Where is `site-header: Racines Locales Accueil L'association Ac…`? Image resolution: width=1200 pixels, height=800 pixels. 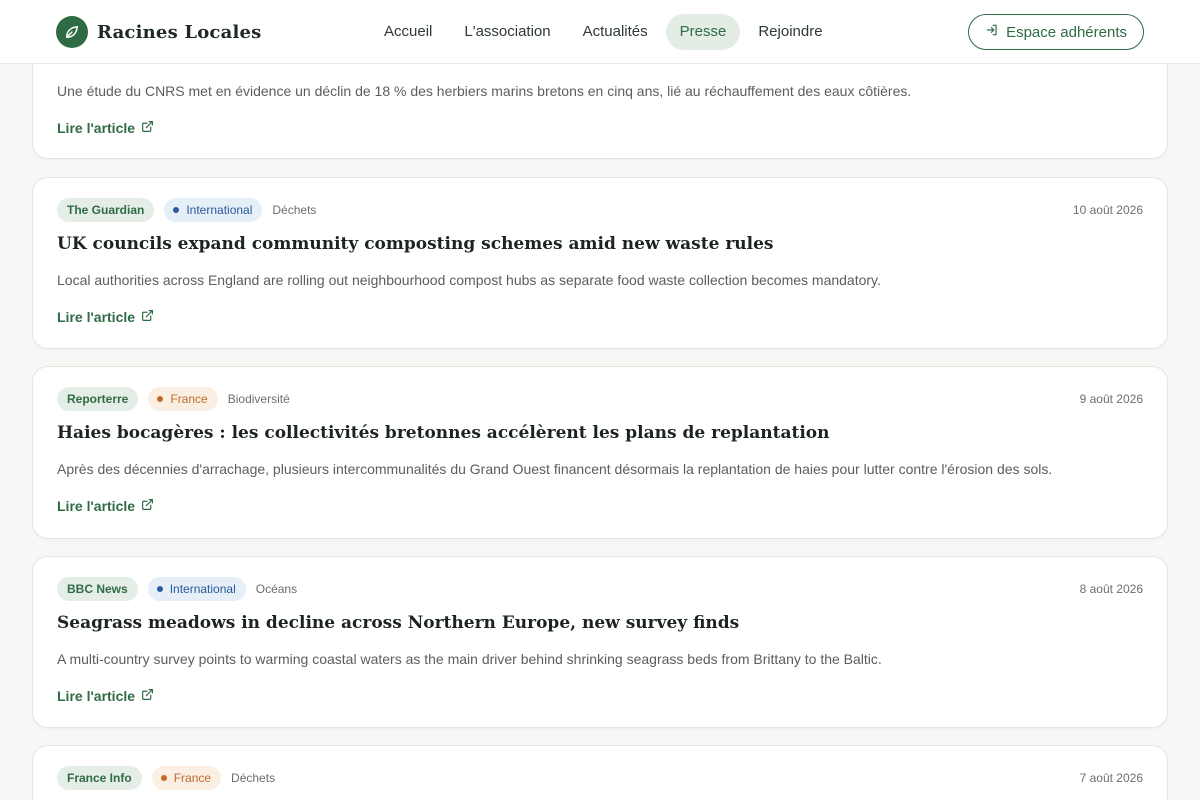
site-header: Racines Locales Accueil L'association Ac… is located at coordinates (600, 32).